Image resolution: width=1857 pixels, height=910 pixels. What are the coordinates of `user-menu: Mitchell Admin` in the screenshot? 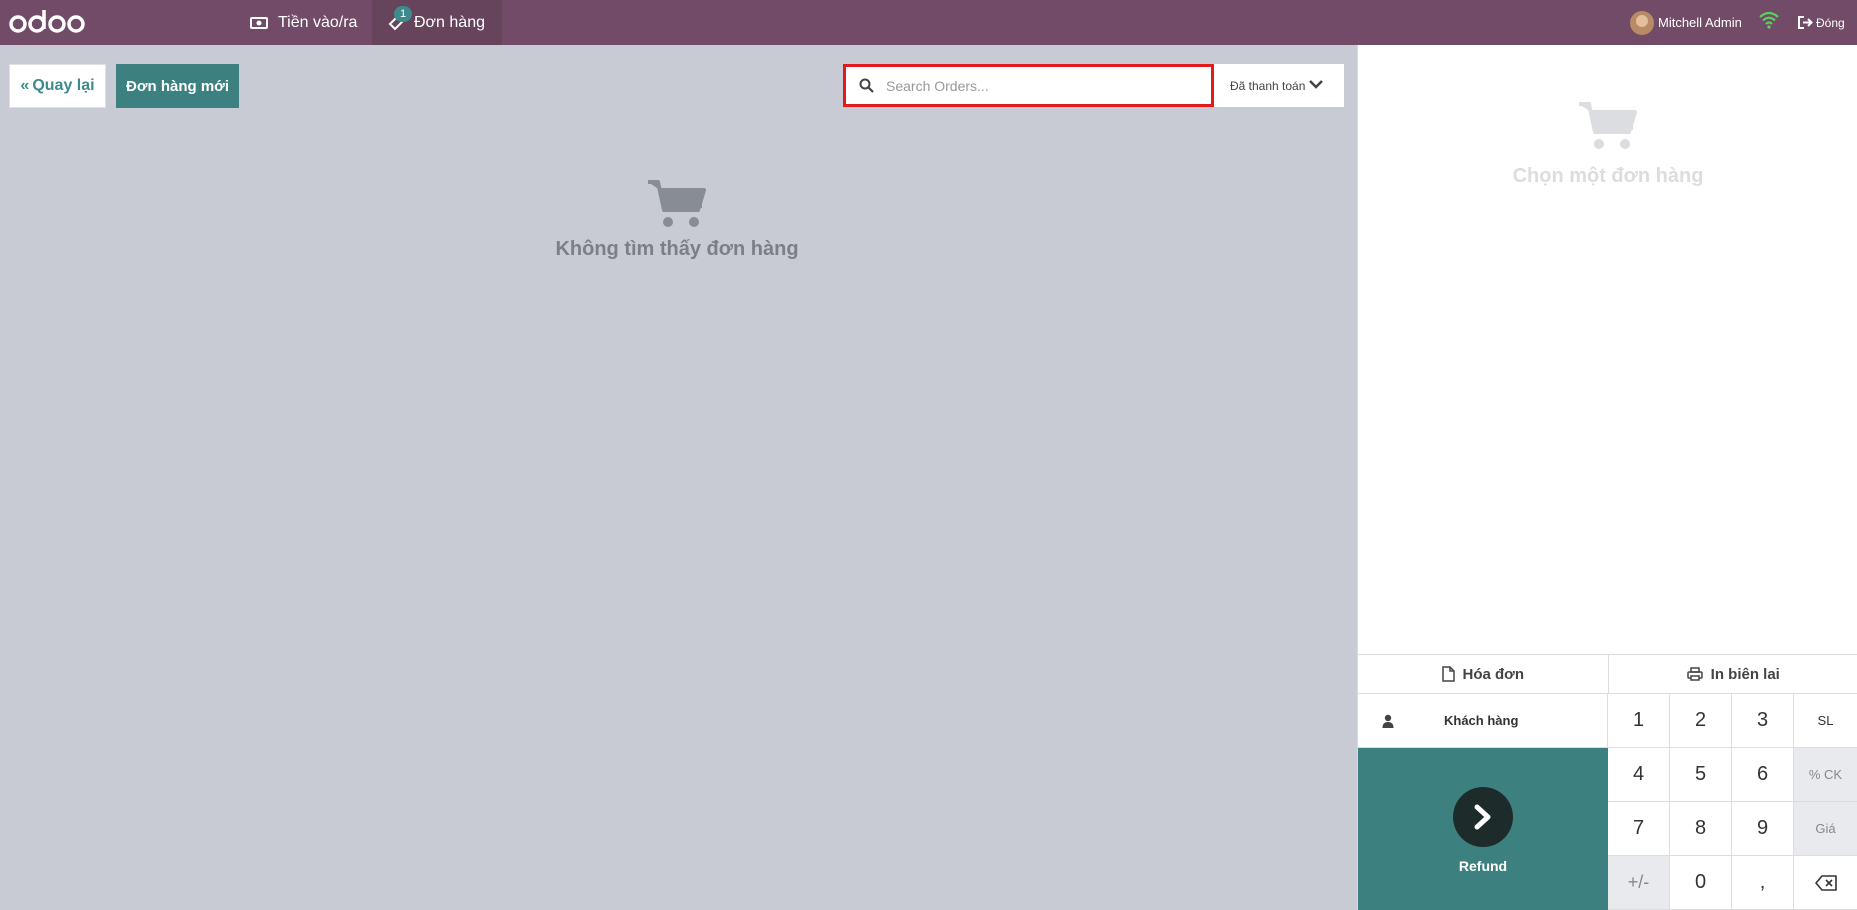 It's located at (1686, 22).